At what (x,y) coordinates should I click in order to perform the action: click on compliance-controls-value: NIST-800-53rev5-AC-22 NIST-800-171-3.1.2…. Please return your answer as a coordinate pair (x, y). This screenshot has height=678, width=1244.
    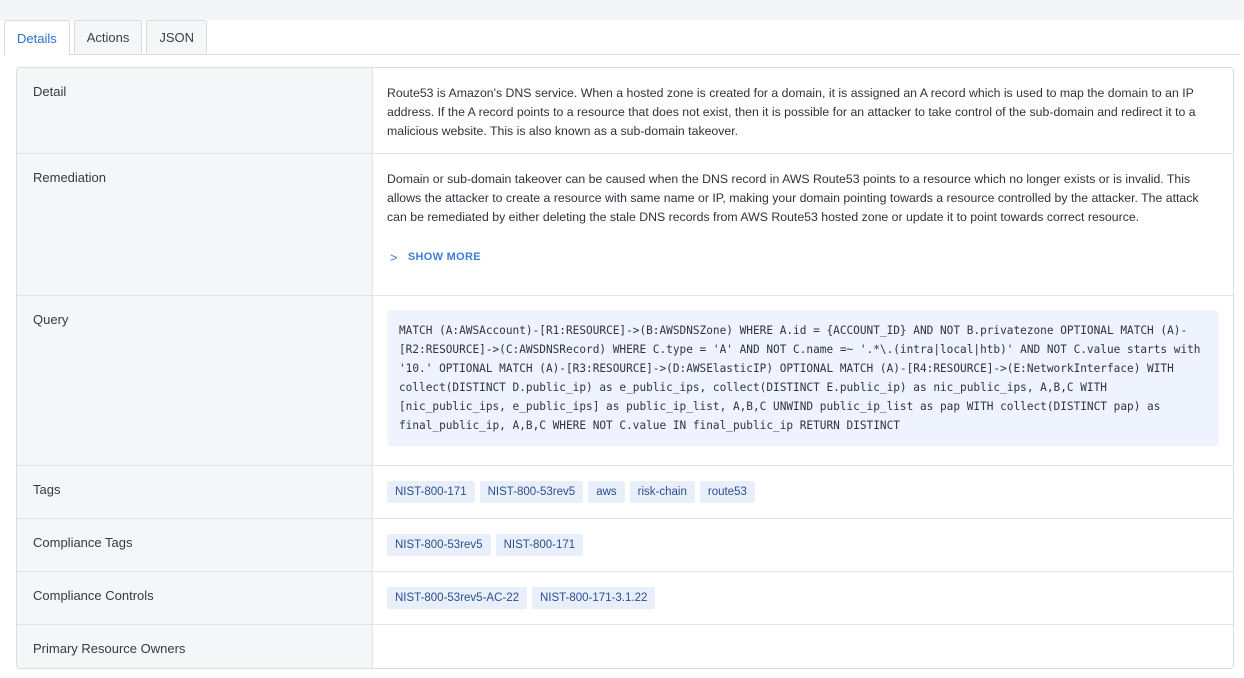
    Looking at the image, I should click on (803, 598).